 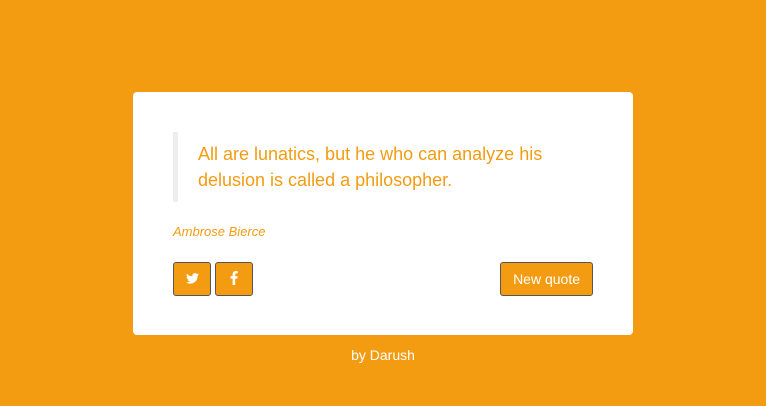 What do you see at coordinates (546, 279) in the screenshot?
I see `new-quote-button: New quote` at bounding box center [546, 279].